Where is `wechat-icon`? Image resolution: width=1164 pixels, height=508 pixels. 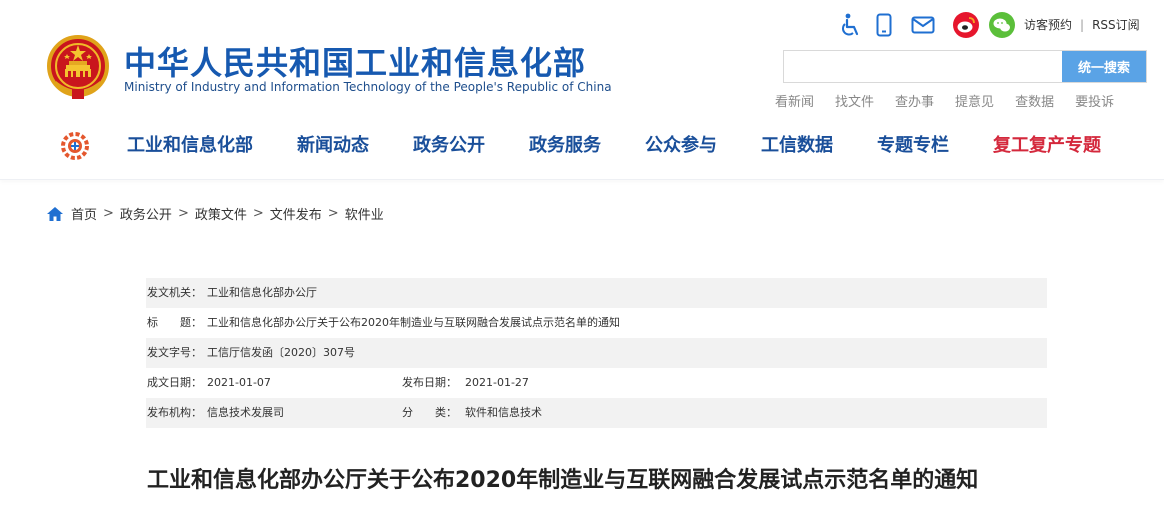 wechat-icon is located at coordinates (1002, 25).